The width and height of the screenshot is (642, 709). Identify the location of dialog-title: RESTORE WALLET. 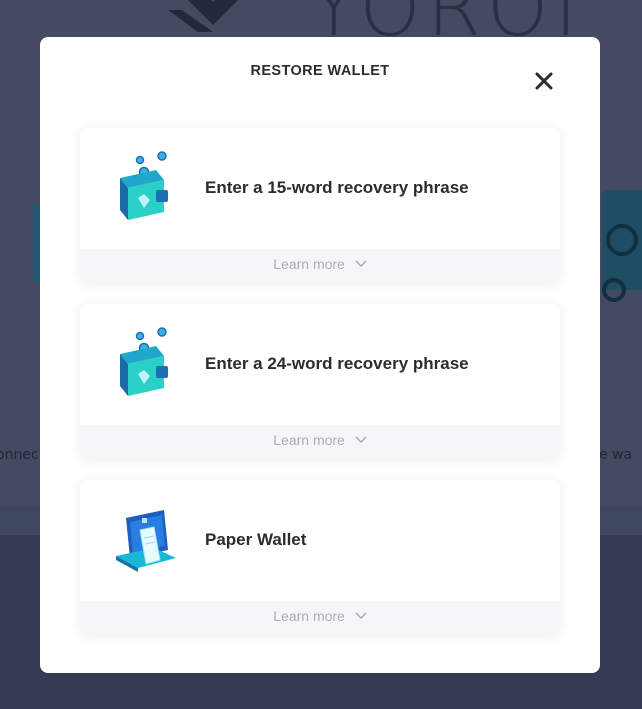
(320, 71).